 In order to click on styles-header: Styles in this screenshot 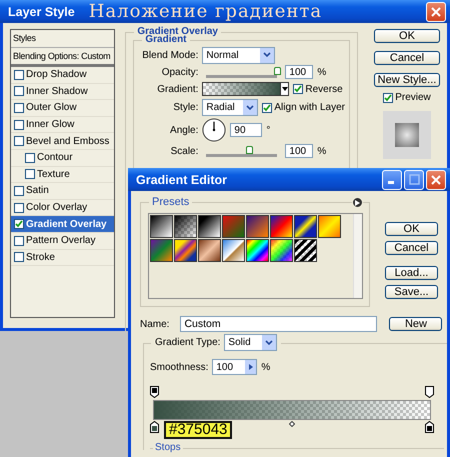, I will do `click(62, 39)`.